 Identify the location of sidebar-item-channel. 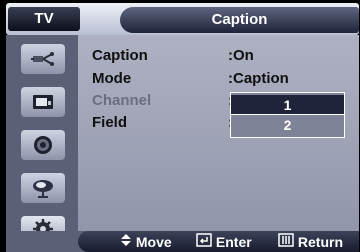
(43, 188).